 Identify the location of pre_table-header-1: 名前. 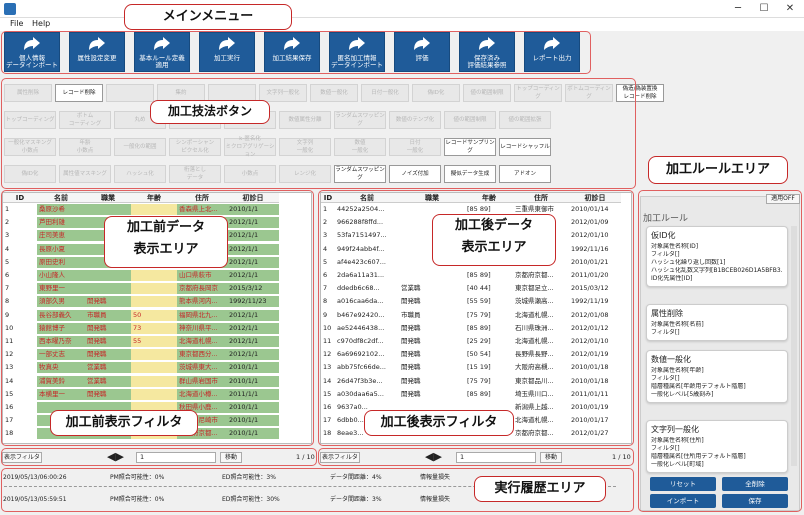
(61, 198).